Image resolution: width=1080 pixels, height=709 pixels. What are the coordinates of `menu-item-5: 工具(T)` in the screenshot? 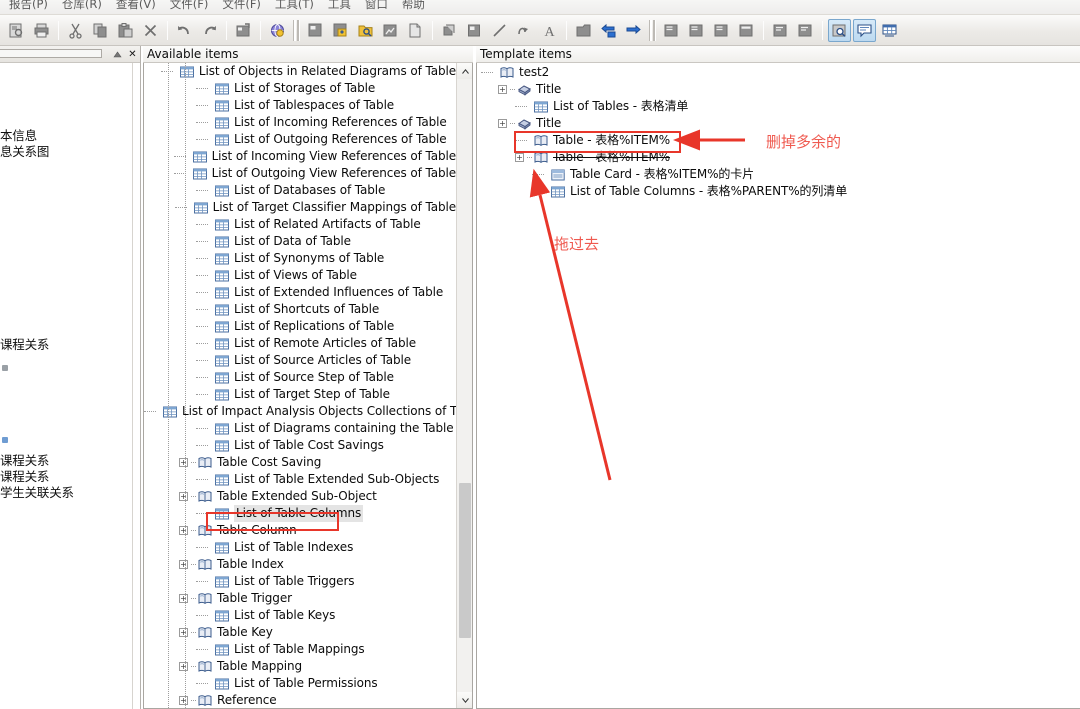 It's located at (294, 6).